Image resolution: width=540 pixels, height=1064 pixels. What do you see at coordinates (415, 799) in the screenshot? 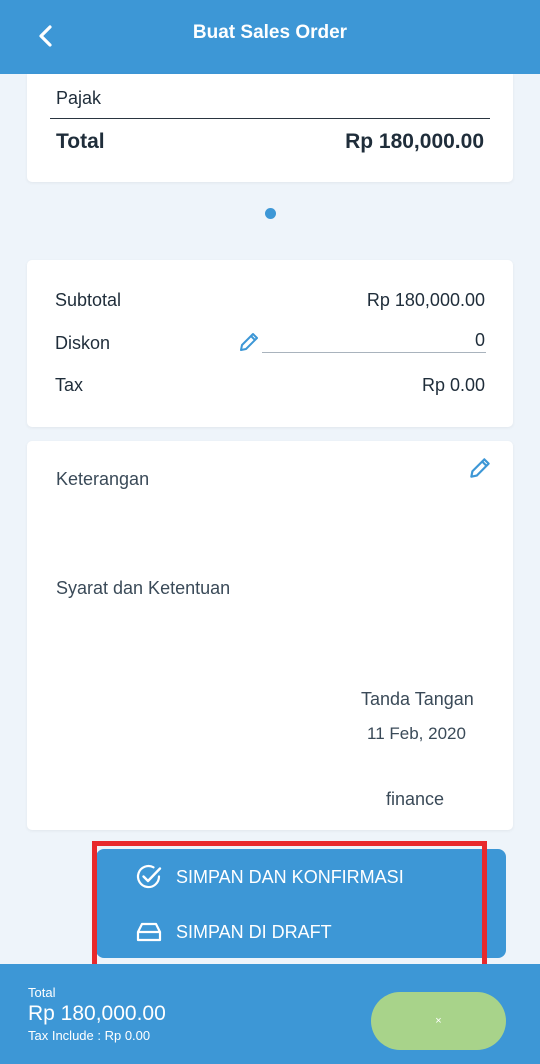
I see `signature-name: finance` at bounding box center [415, 799].